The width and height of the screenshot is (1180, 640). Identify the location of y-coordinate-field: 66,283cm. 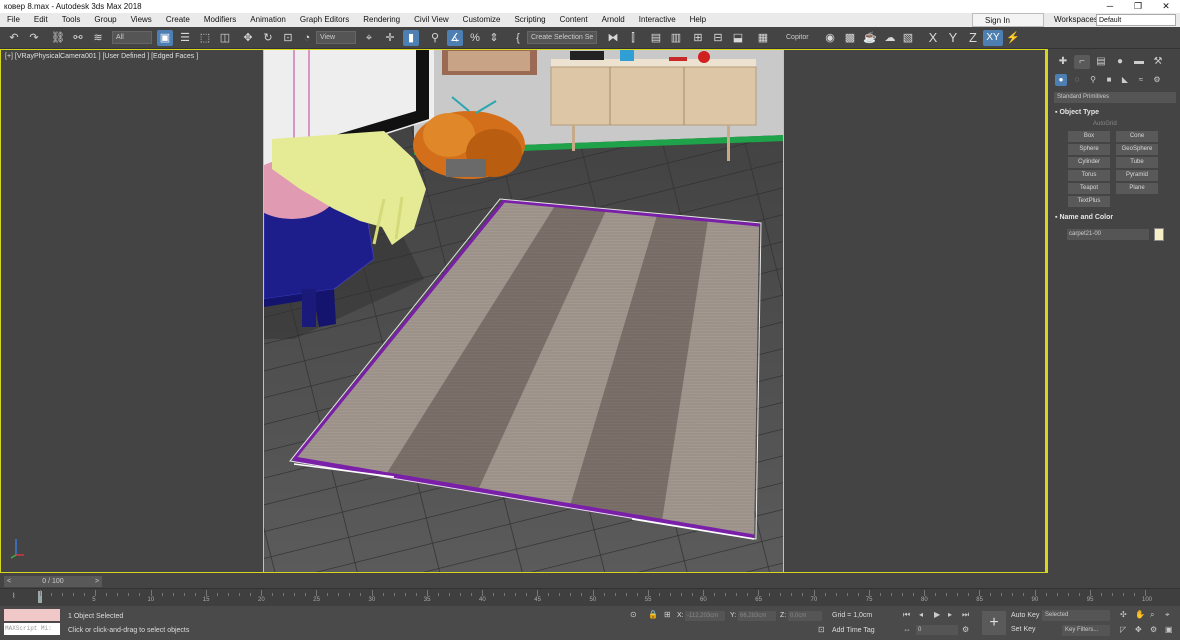
(757, 616).